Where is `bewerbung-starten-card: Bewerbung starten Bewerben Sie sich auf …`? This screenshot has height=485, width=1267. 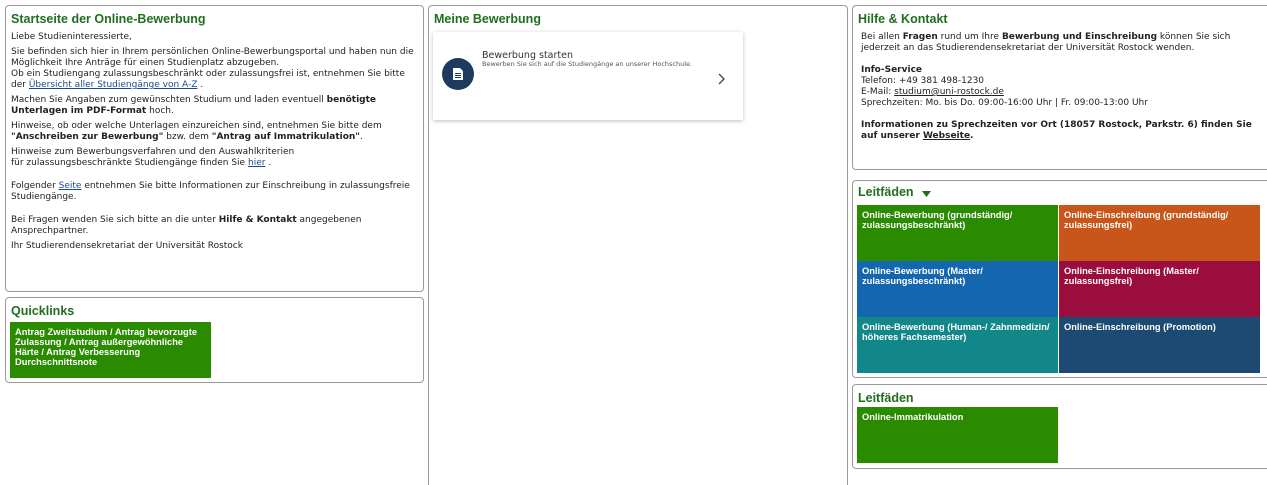
bewerbung-starten-card: Bewerbung starten Bewerben Sie sich auf … is located at coordinates (588, 76).